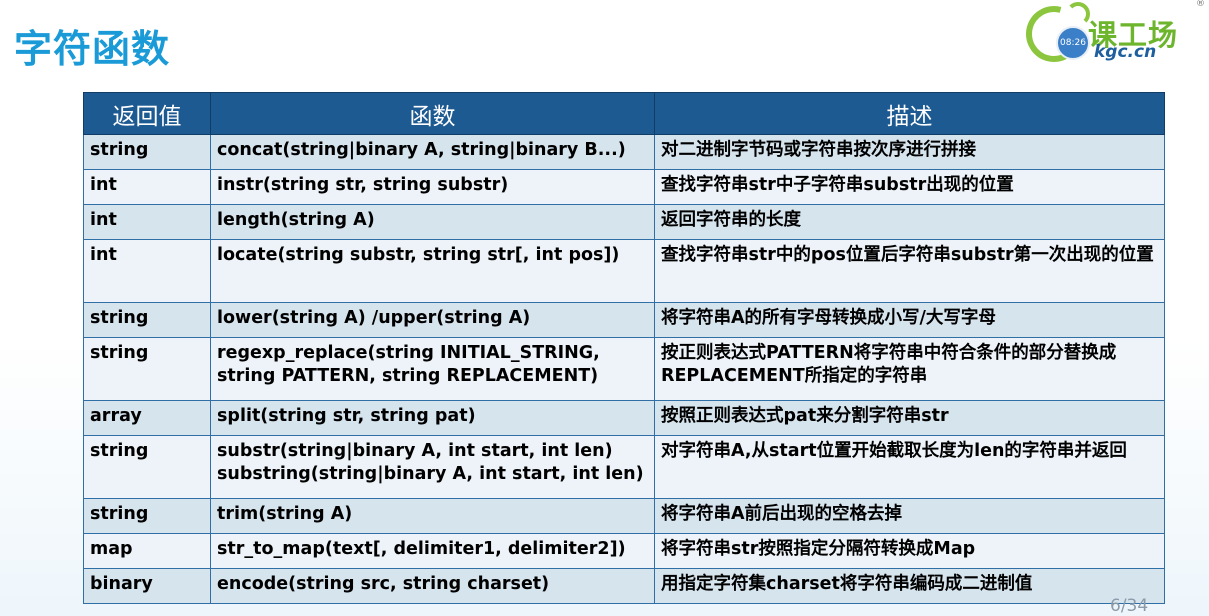 This screenshot has height=616, width=1209. What do you see at coordinates (909, 271) in the screenshot?
I see `cell-description: 查找字符串str中的pos位置后字符串substr第一次出现的位置` at bounding box center [909, 271].